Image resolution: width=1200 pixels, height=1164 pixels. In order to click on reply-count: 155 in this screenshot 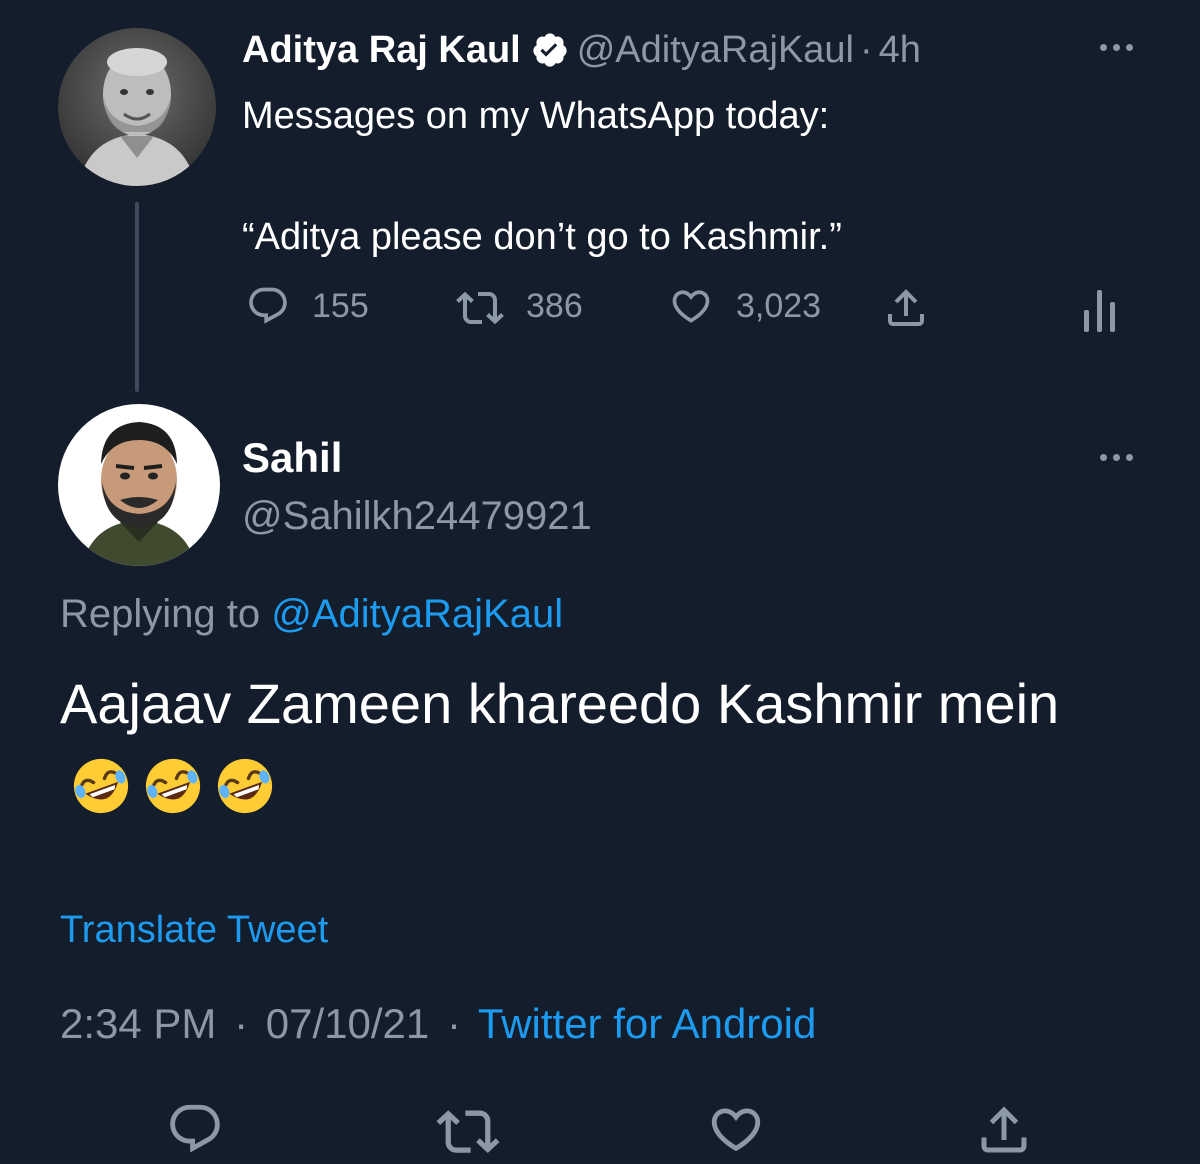, I will do `click(340, 305)`.